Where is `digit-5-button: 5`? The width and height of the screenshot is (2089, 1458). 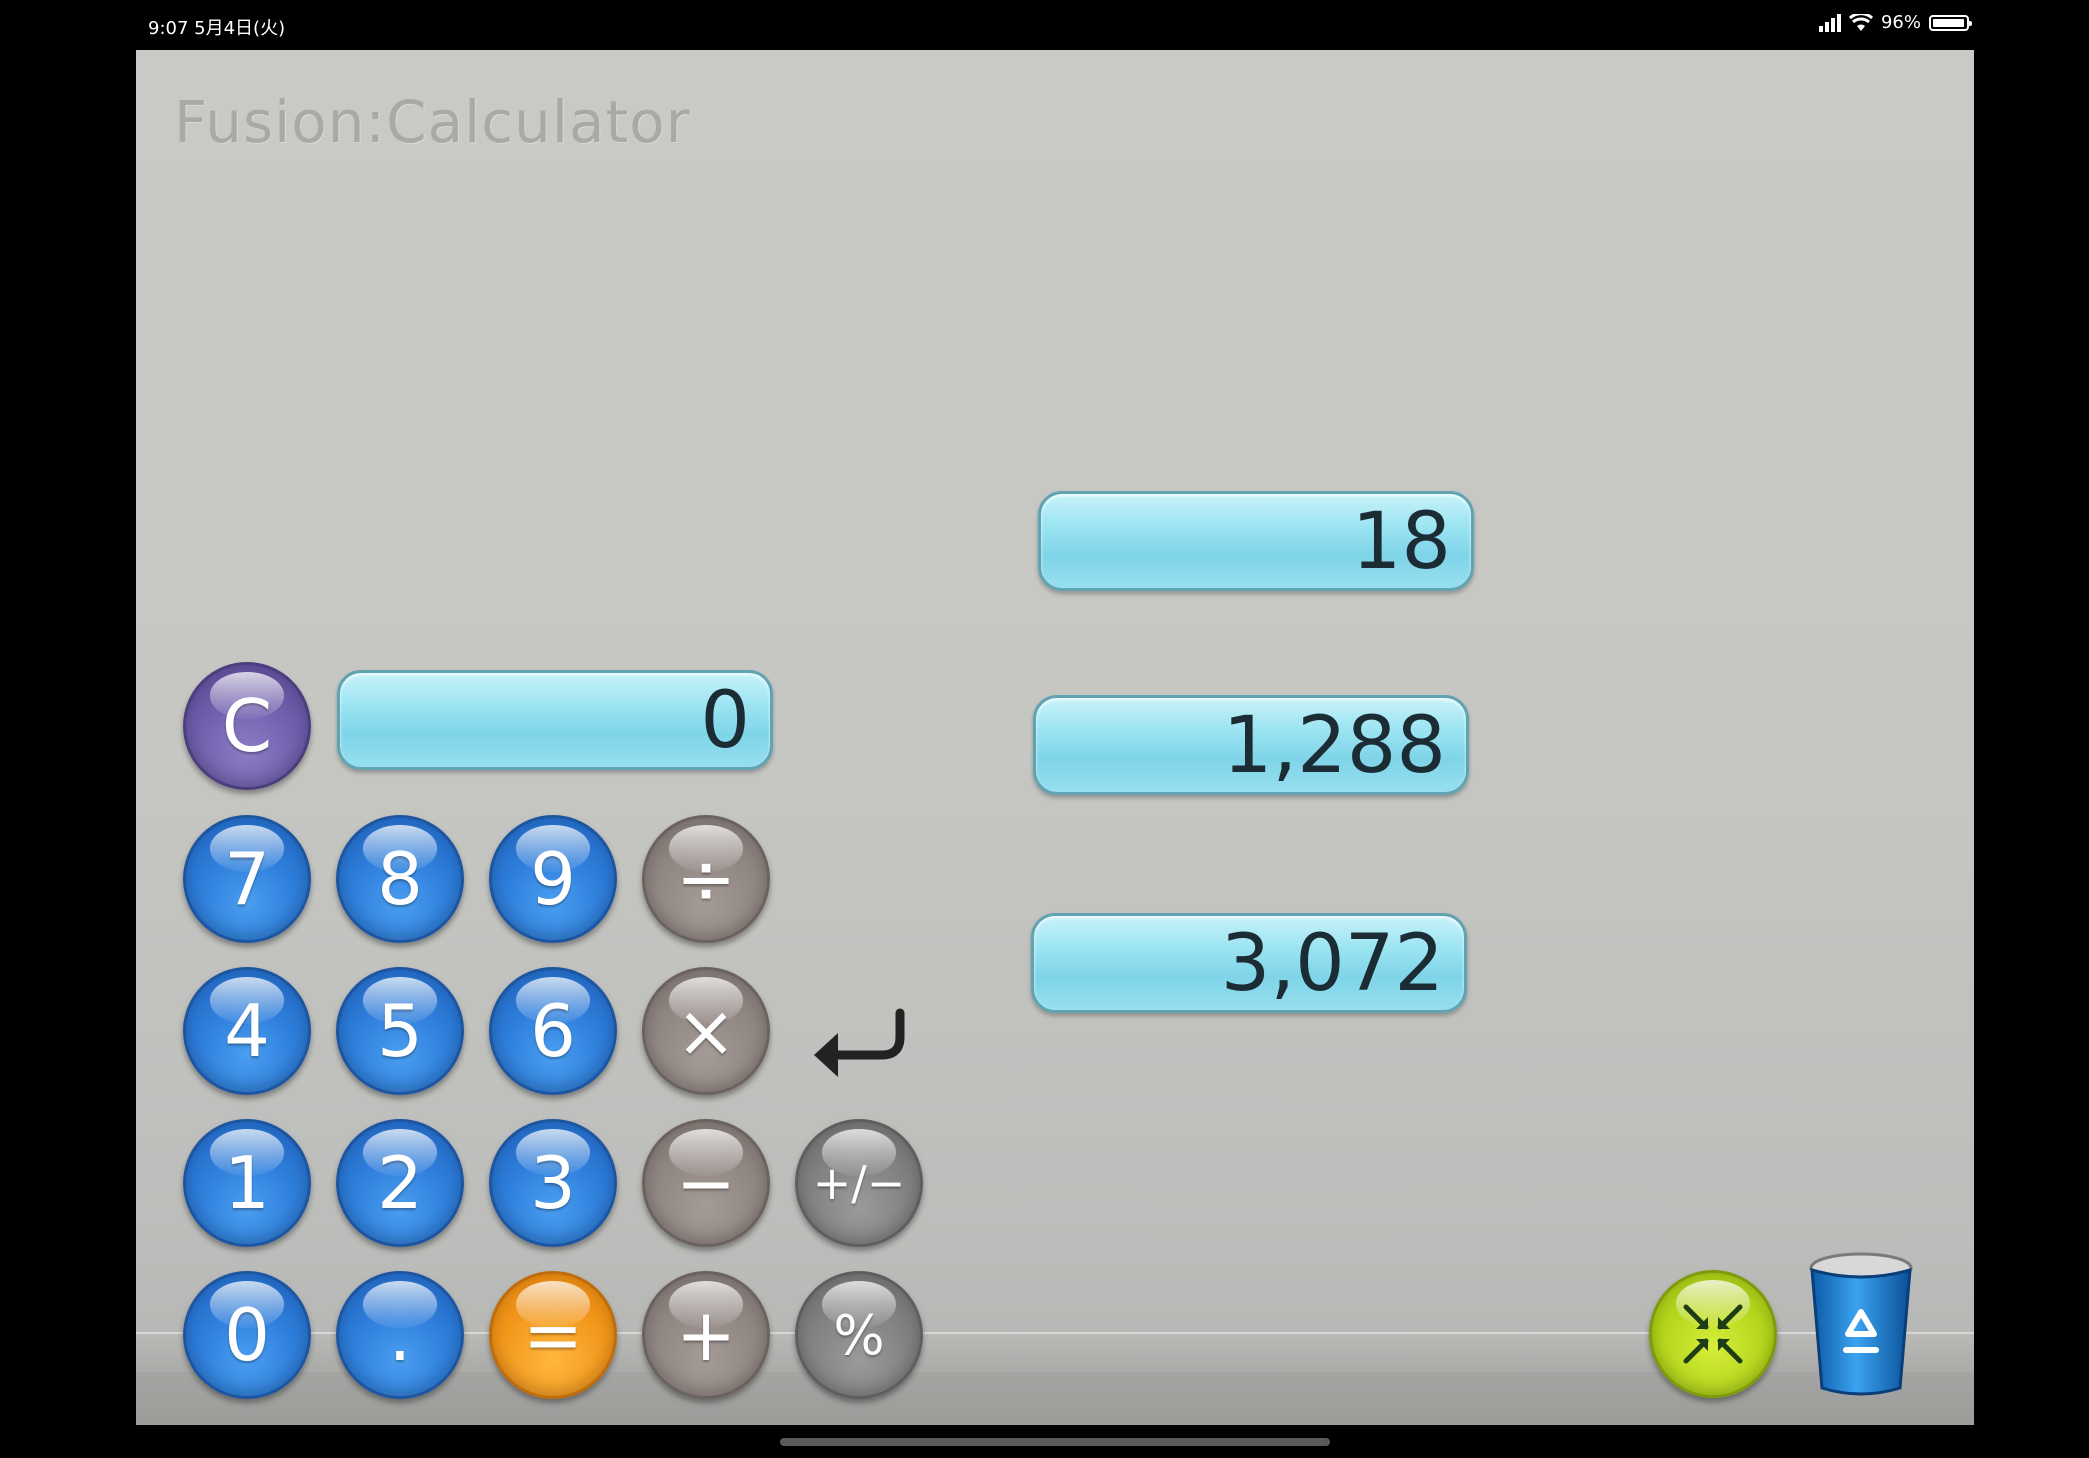
digit-5-button: 5 is located at coordinates (400, 1031).